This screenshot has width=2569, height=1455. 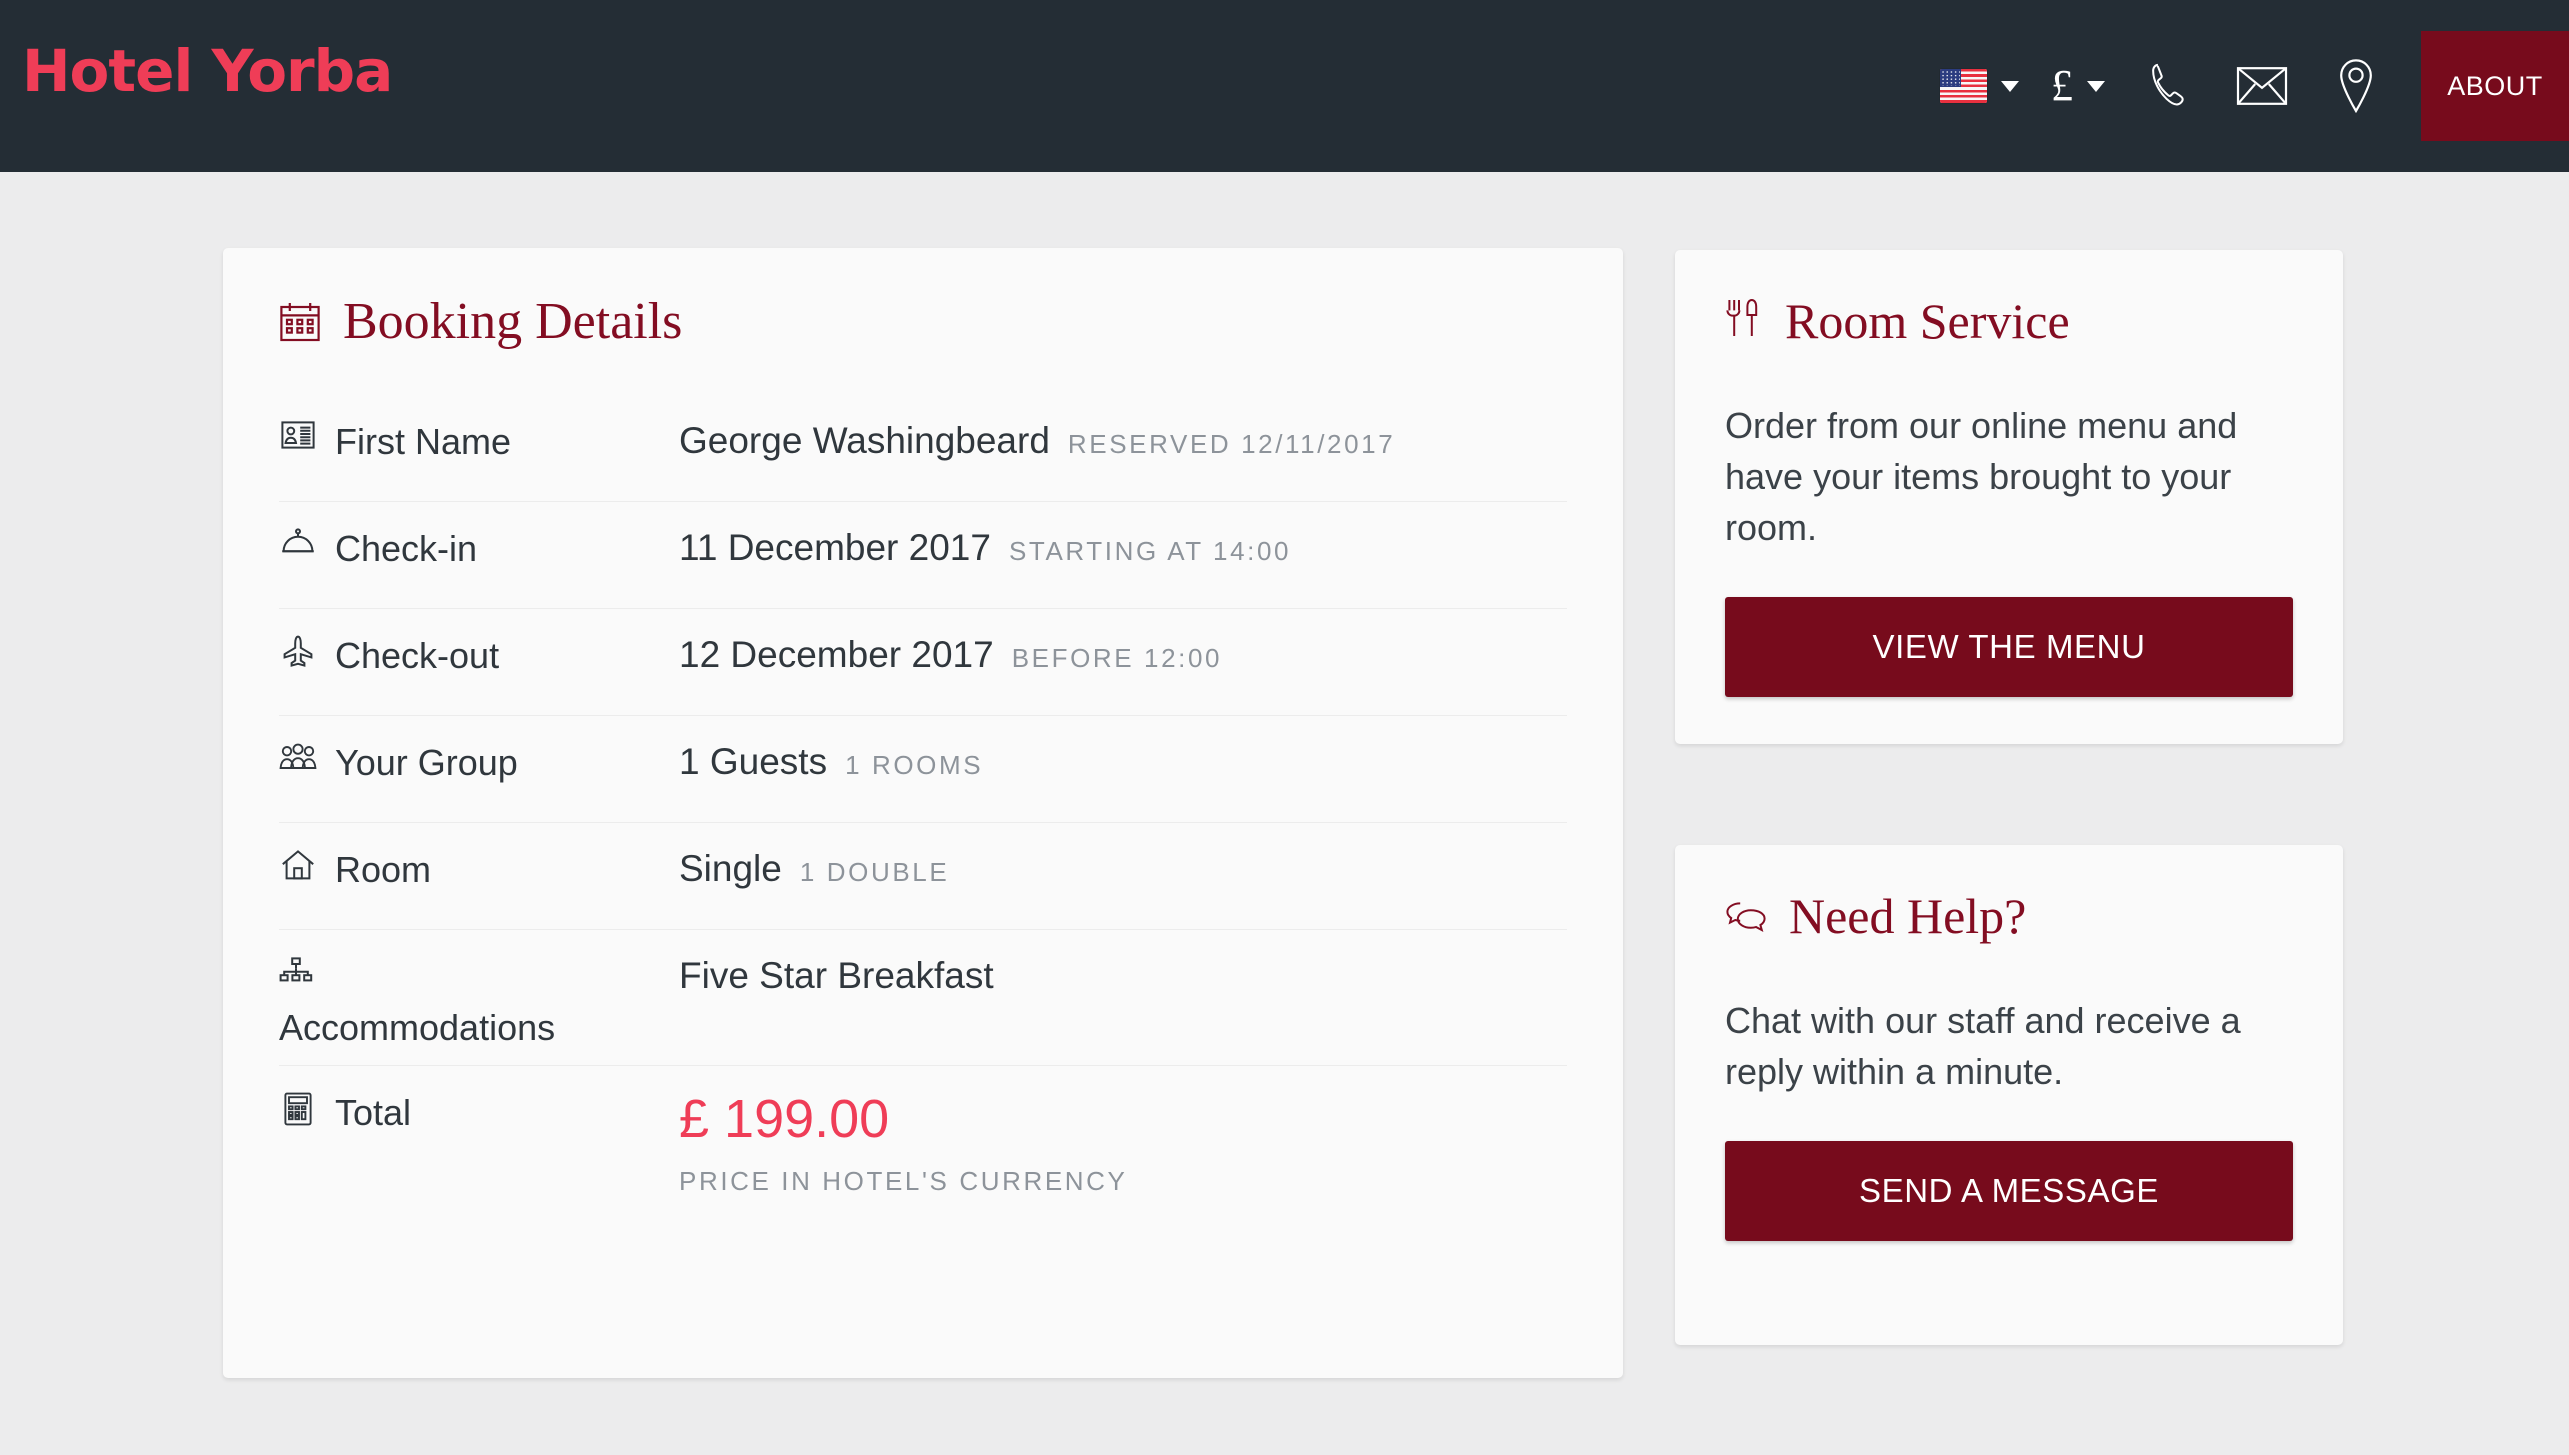 I want to click on row-value: 11 December 2017 STARTING AT 14:00, so click(x=985, y=547).